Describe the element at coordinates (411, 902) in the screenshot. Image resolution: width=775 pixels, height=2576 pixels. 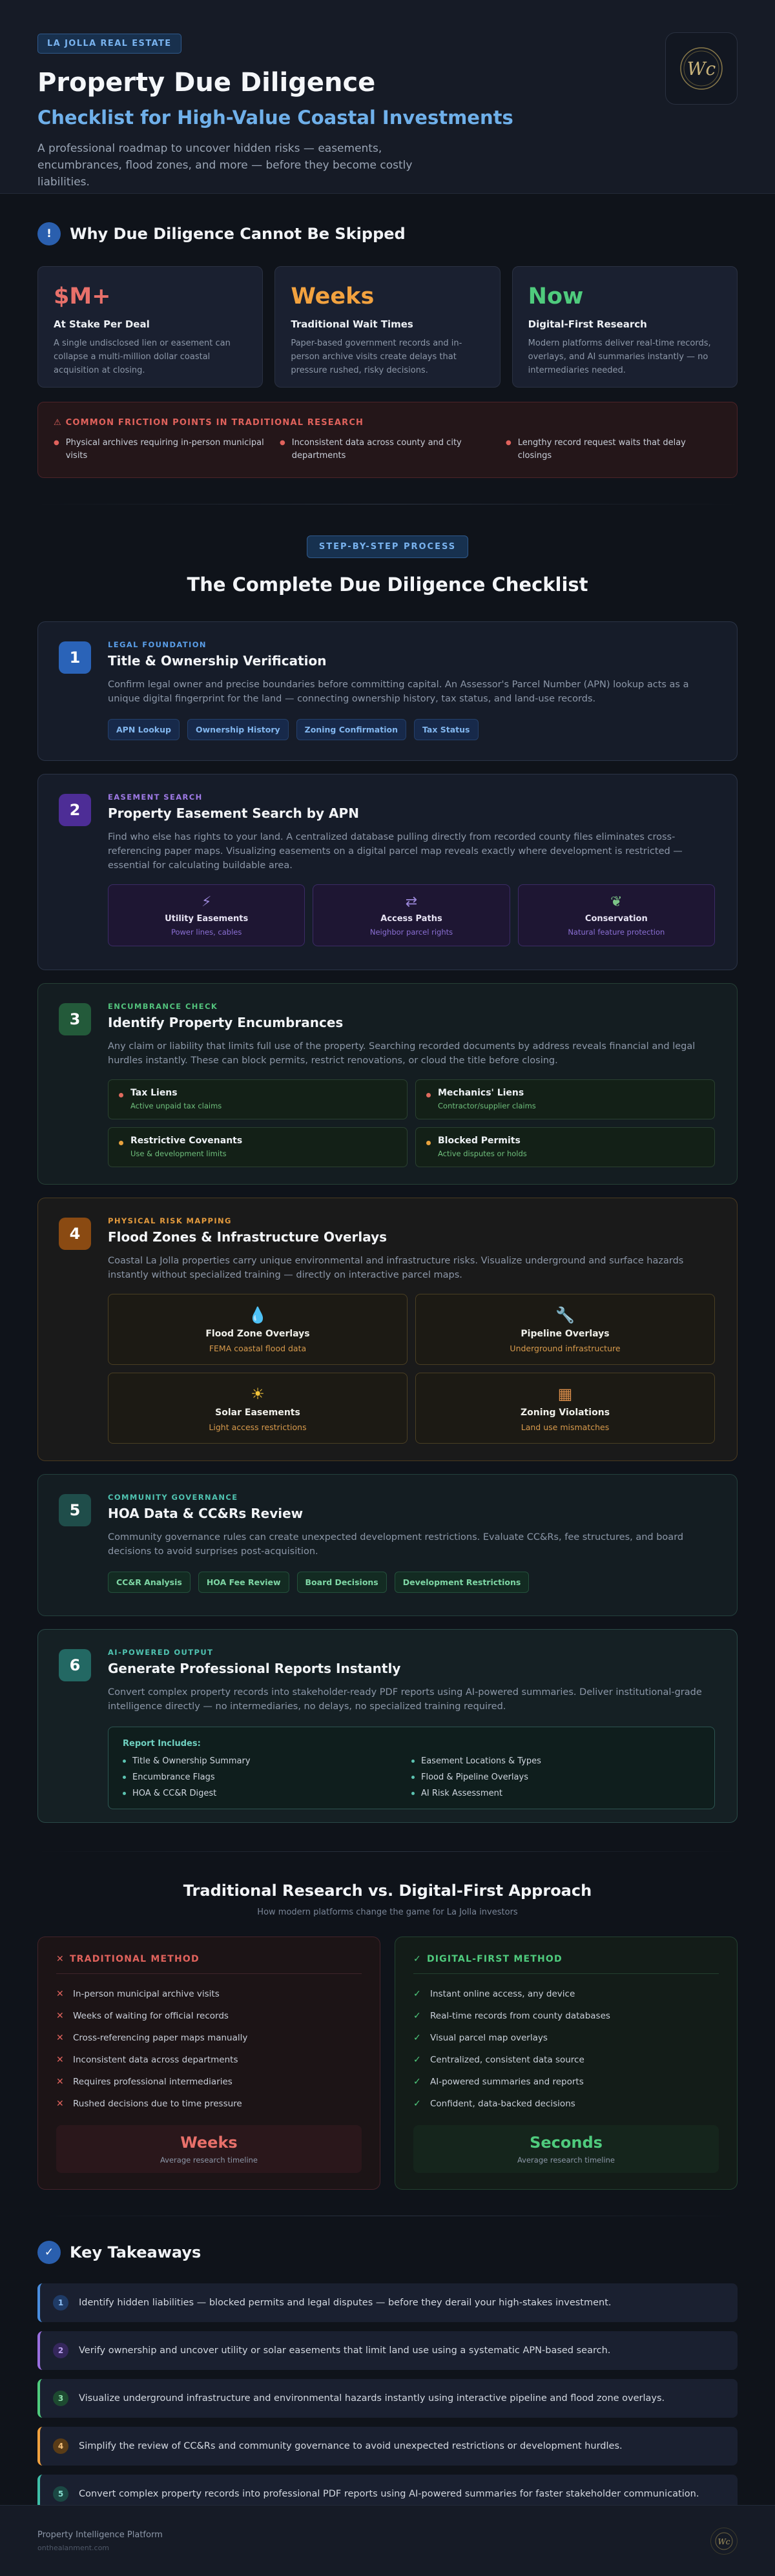
I see `access-path-icon: ⇄` at that location.